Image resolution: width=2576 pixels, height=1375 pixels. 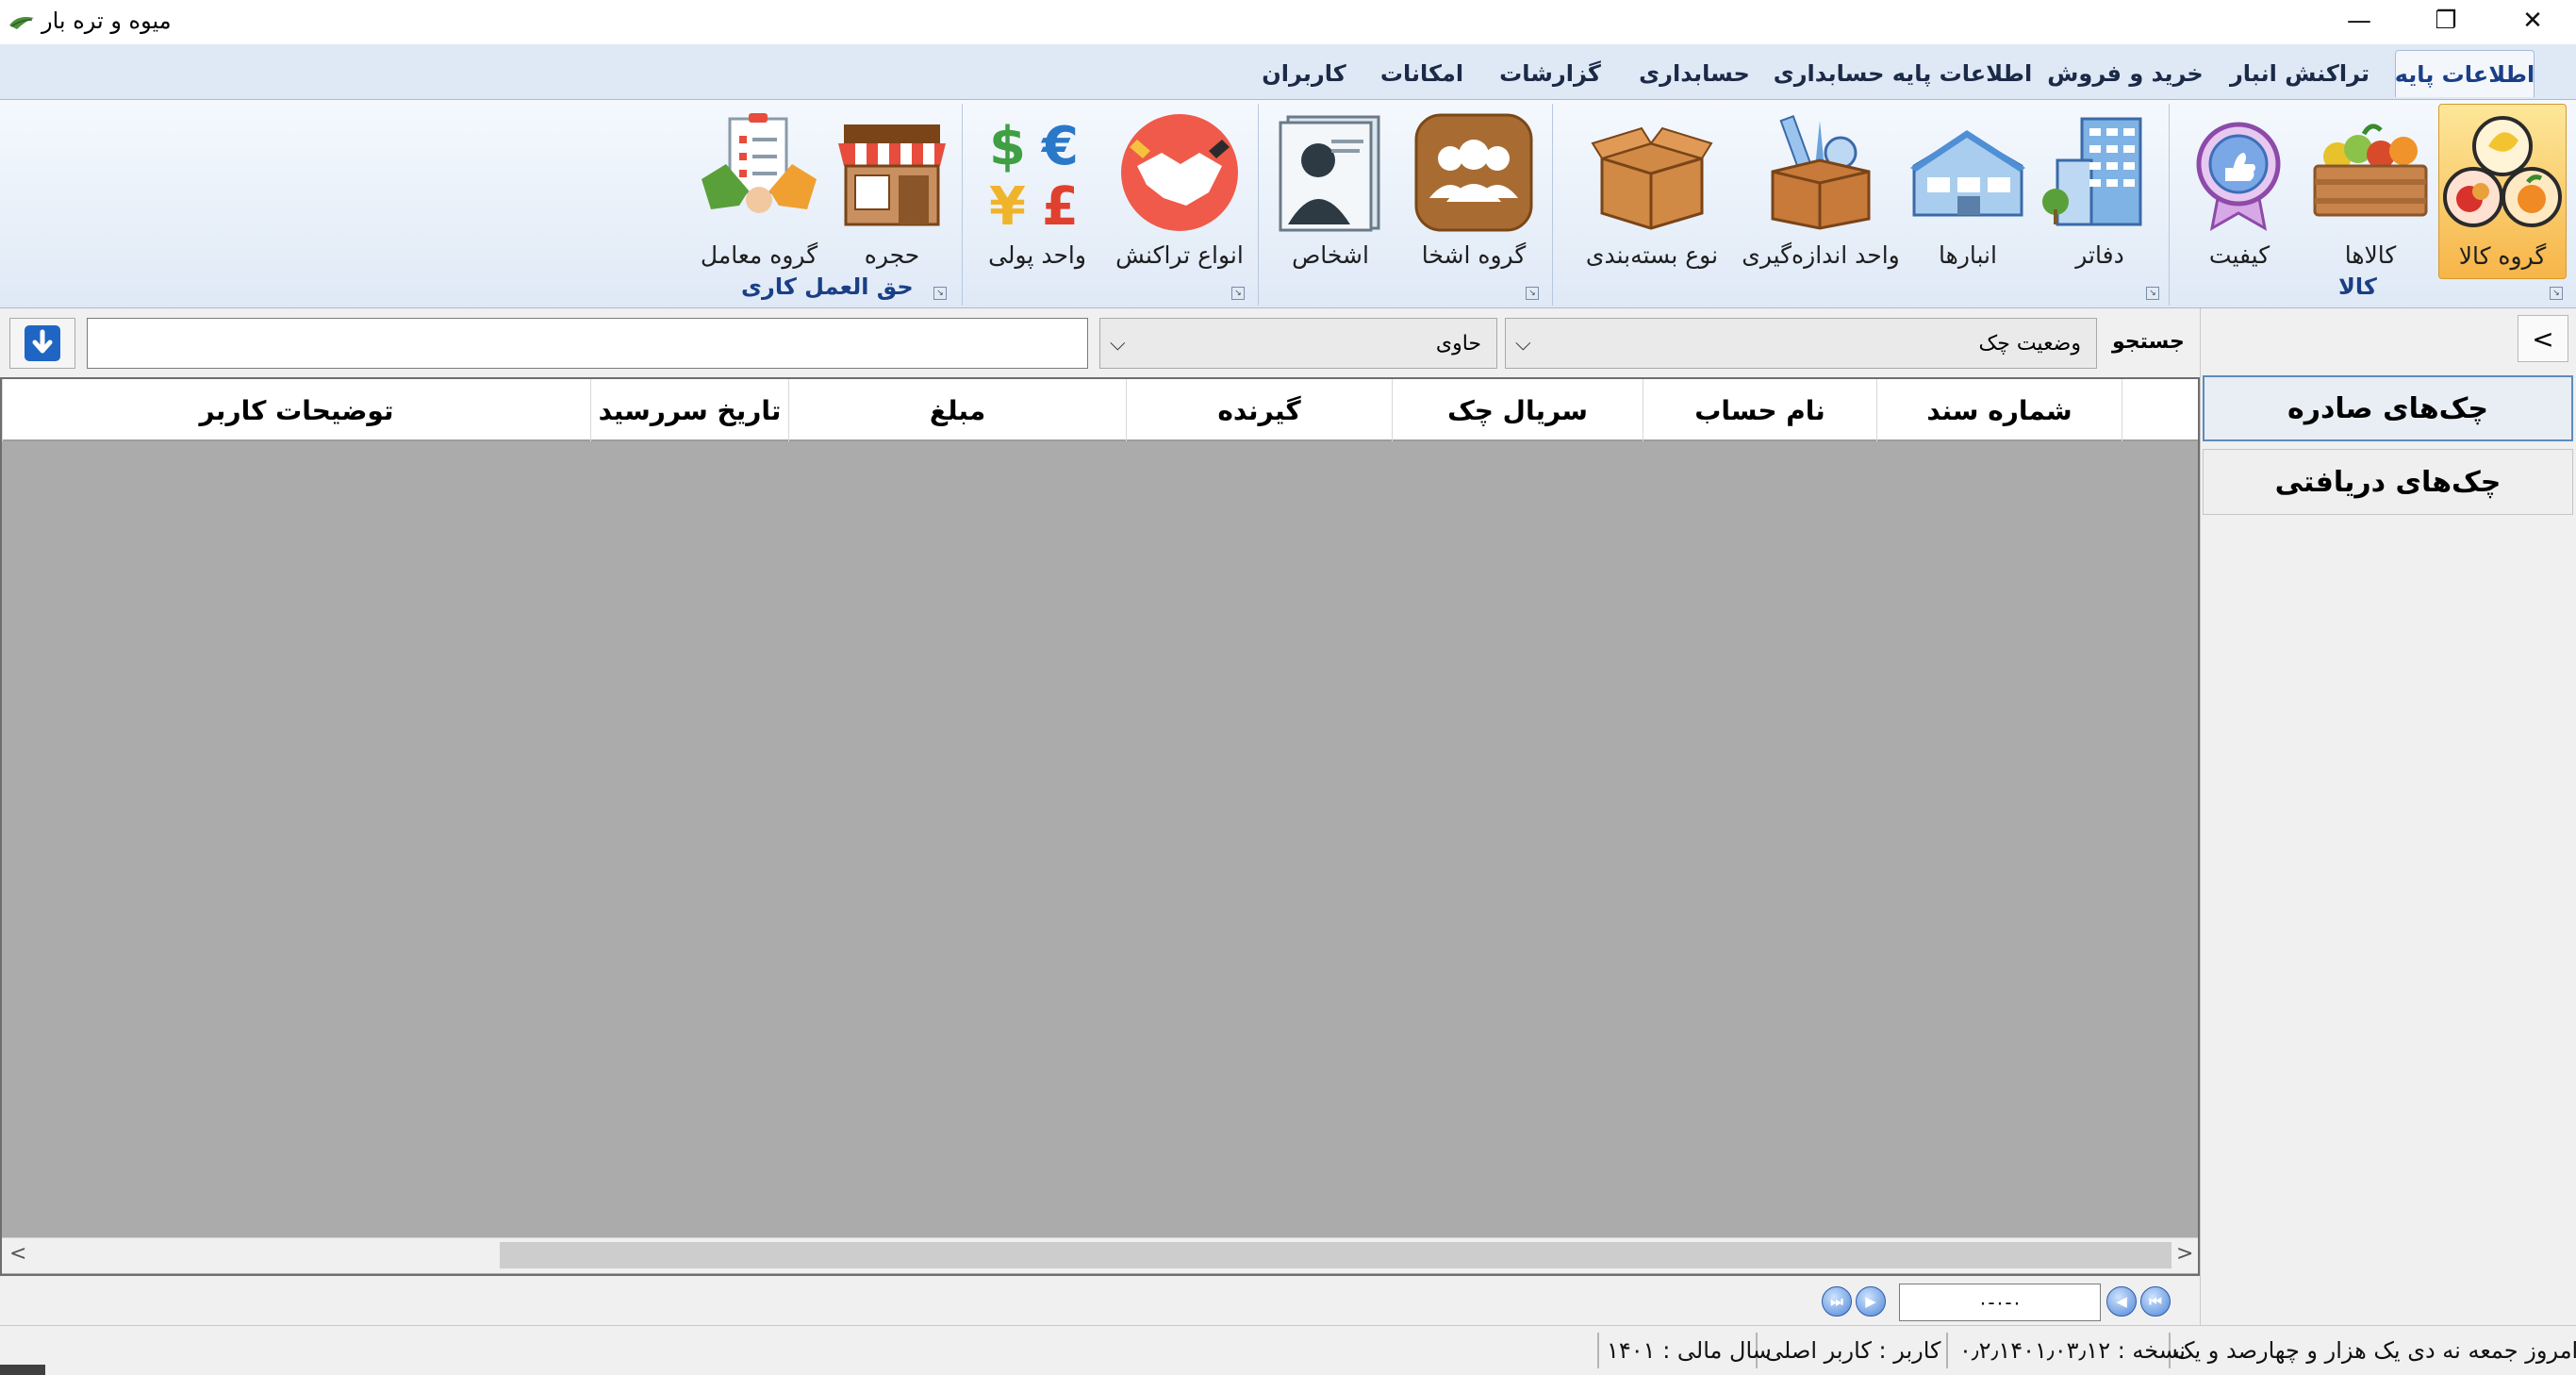 I want to click on scroll-left-icon: <, so click(x=17, y=1254).